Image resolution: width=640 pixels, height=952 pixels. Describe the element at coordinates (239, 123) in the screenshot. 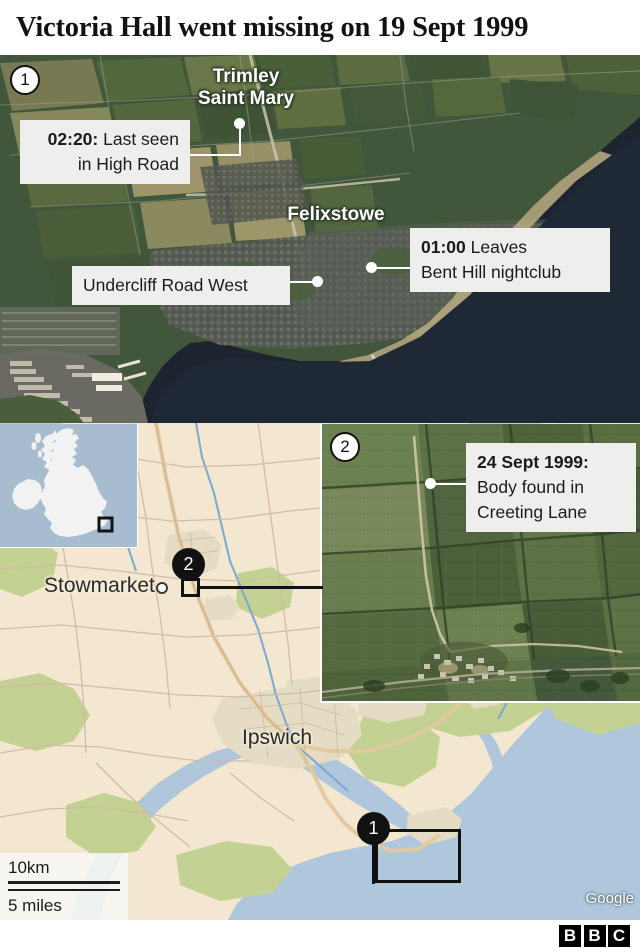

I see `marker-dot-high-road` at that location.